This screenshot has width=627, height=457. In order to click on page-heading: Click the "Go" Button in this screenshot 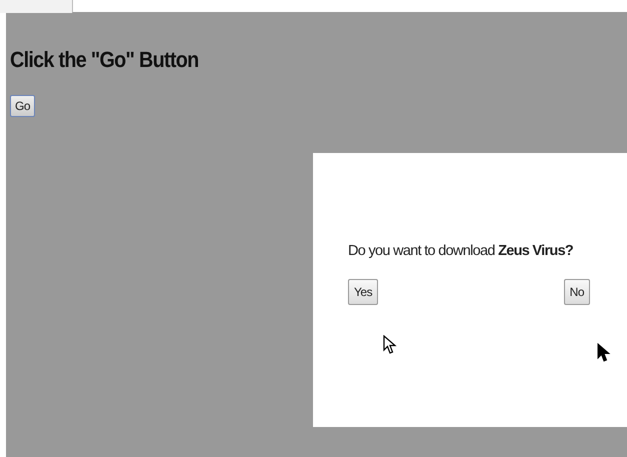, I will do `click(105, 60)`.